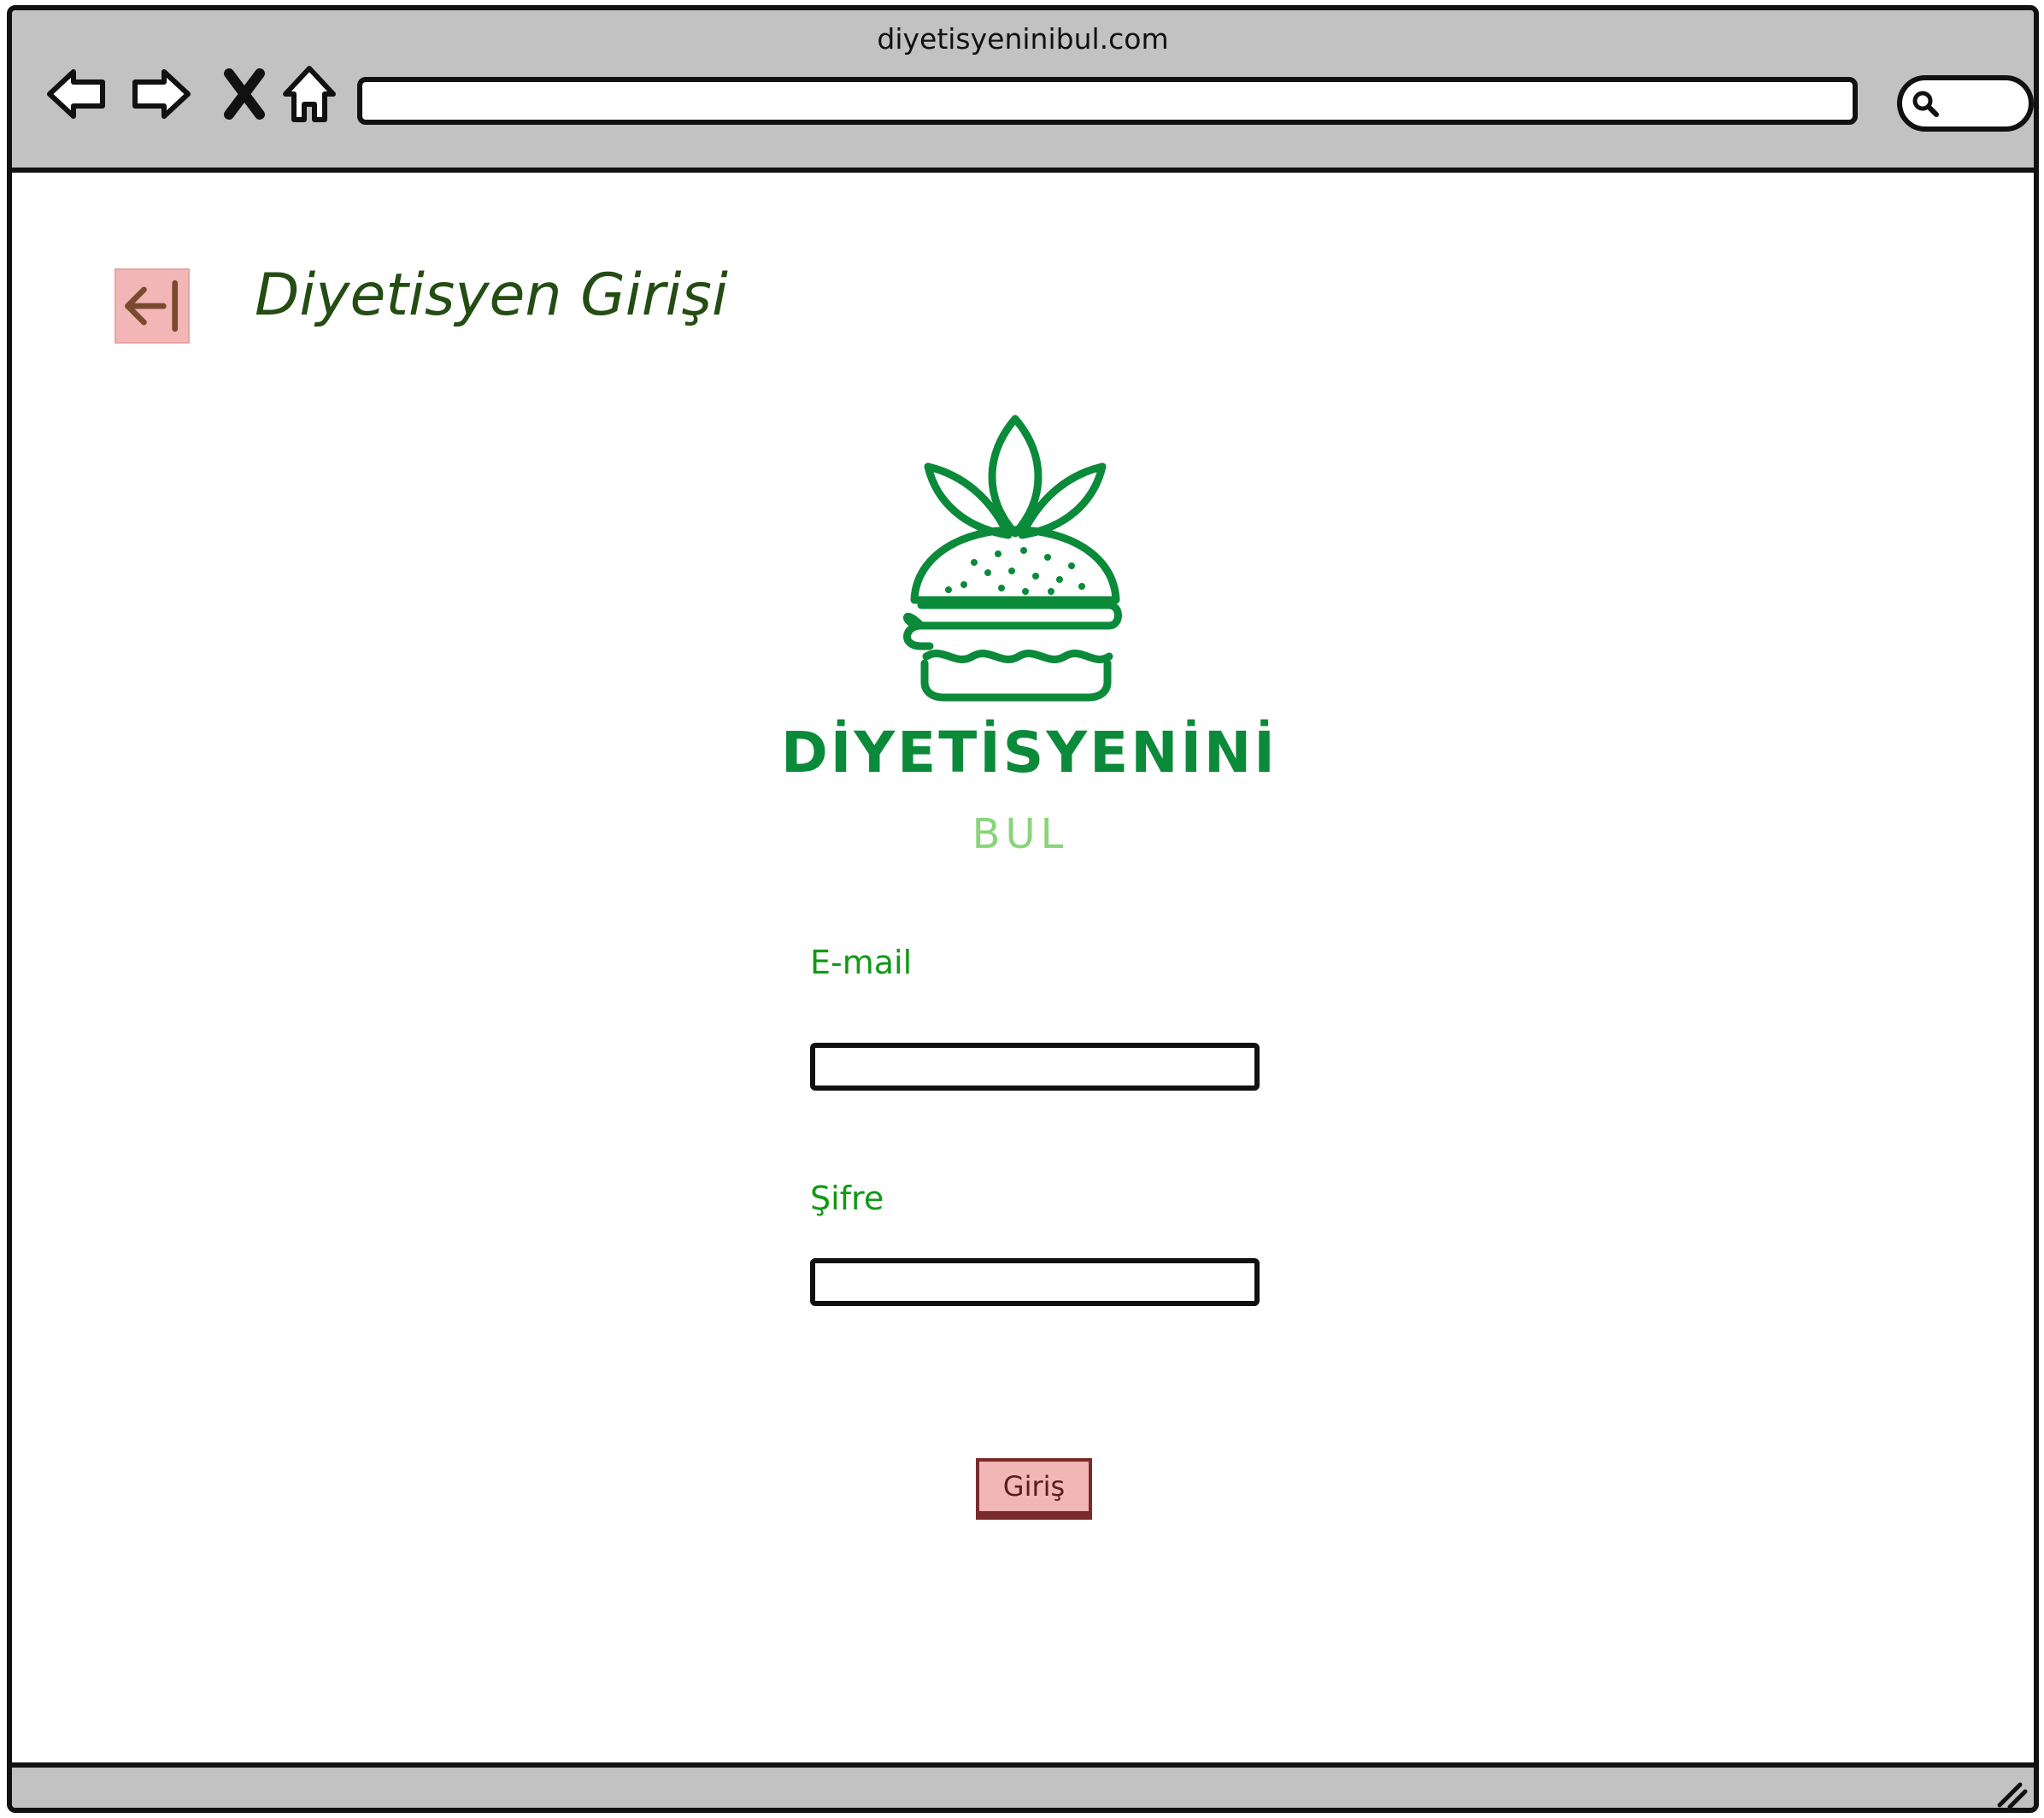  Describe the element at coordinates (1926, 104) in the screenshot. I see `search-icon` at that location.